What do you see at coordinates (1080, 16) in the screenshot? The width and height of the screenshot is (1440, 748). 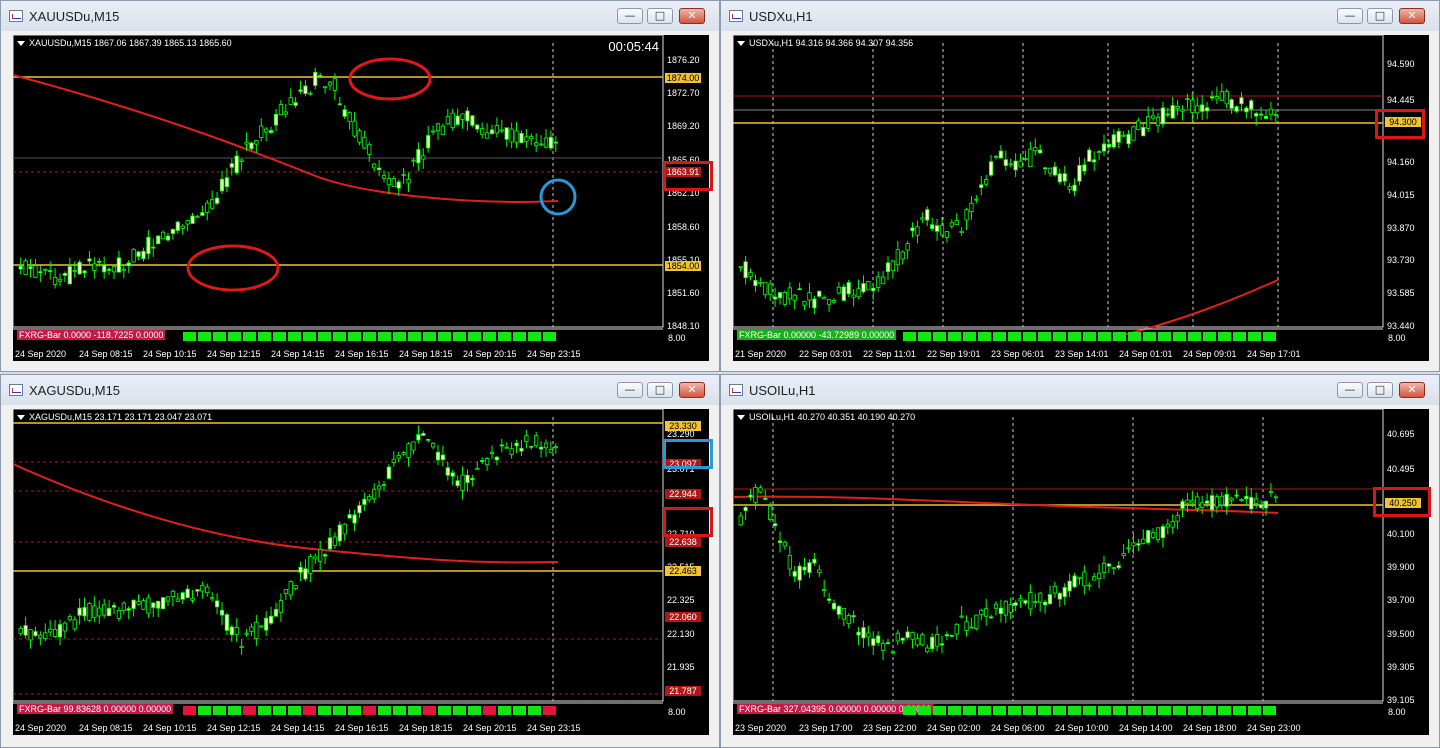 I see `window-titlebar: USDXu,H1 — □ ✕` at bounding box center [1080, 16].